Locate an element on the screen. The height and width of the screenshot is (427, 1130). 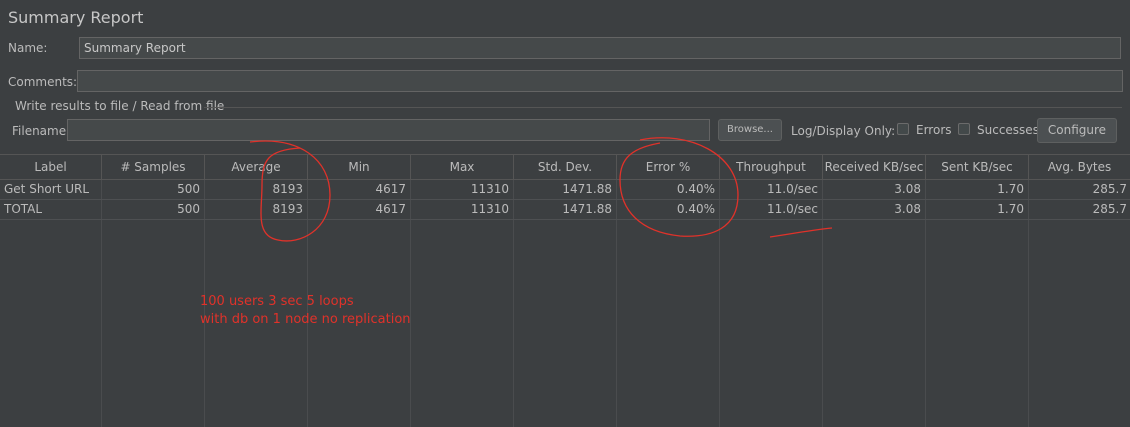
log-display-label: Log/Display Only: is located at coordinates (843, 131).